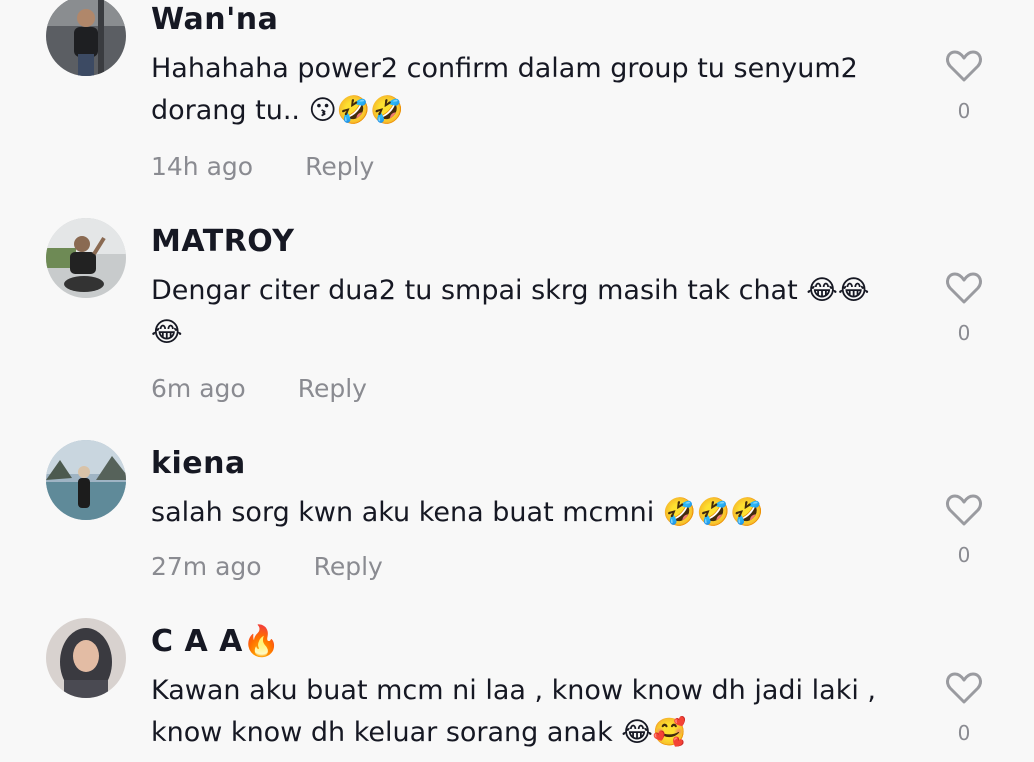 This screenshot has width=1034, height=762. I want to click on comment-meta: 6m ago Reply, so click(259, 389).